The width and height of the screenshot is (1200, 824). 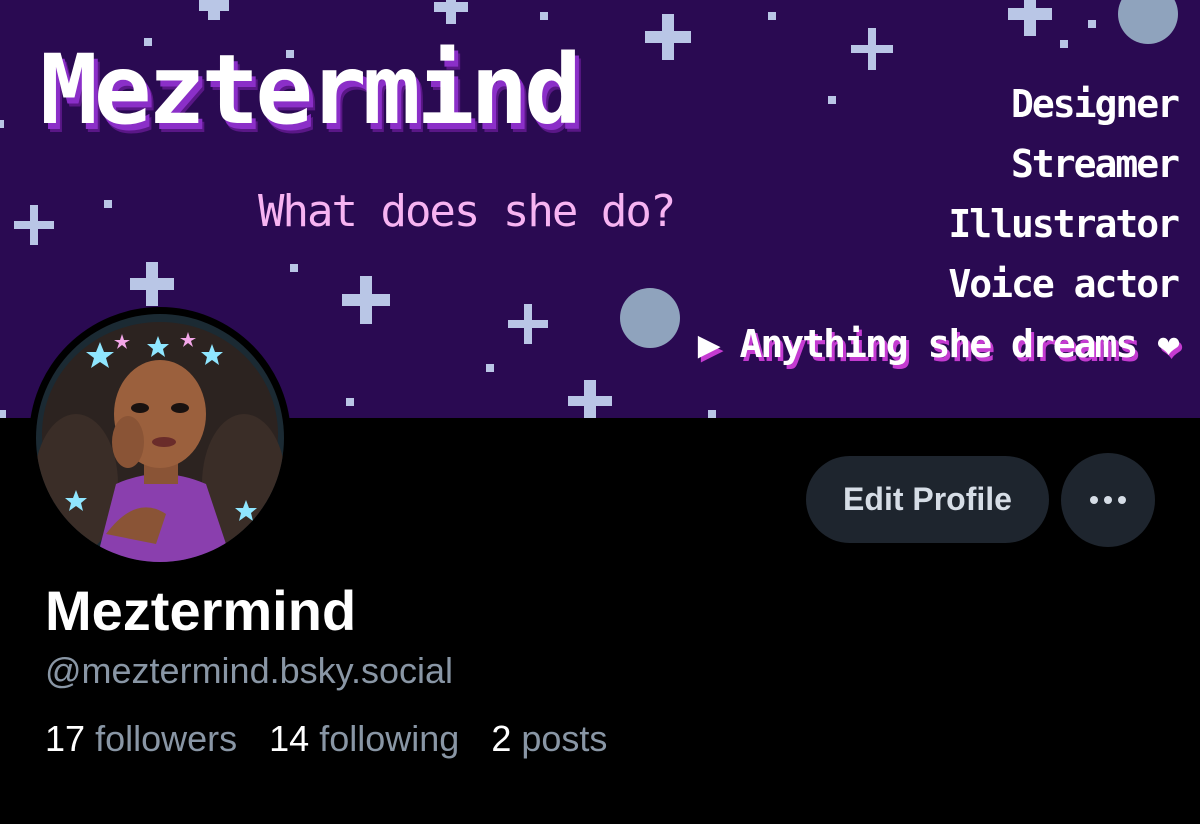 What do you see at coordinates (65, 738) in the screenshot?
I see `followers-count: 17` at bounding box center [65, 738].